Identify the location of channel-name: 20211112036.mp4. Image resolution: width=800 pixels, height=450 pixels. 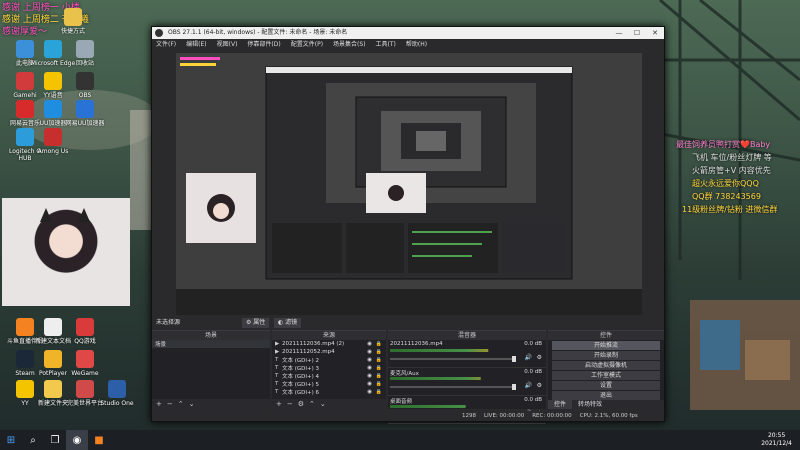
(416, 344).